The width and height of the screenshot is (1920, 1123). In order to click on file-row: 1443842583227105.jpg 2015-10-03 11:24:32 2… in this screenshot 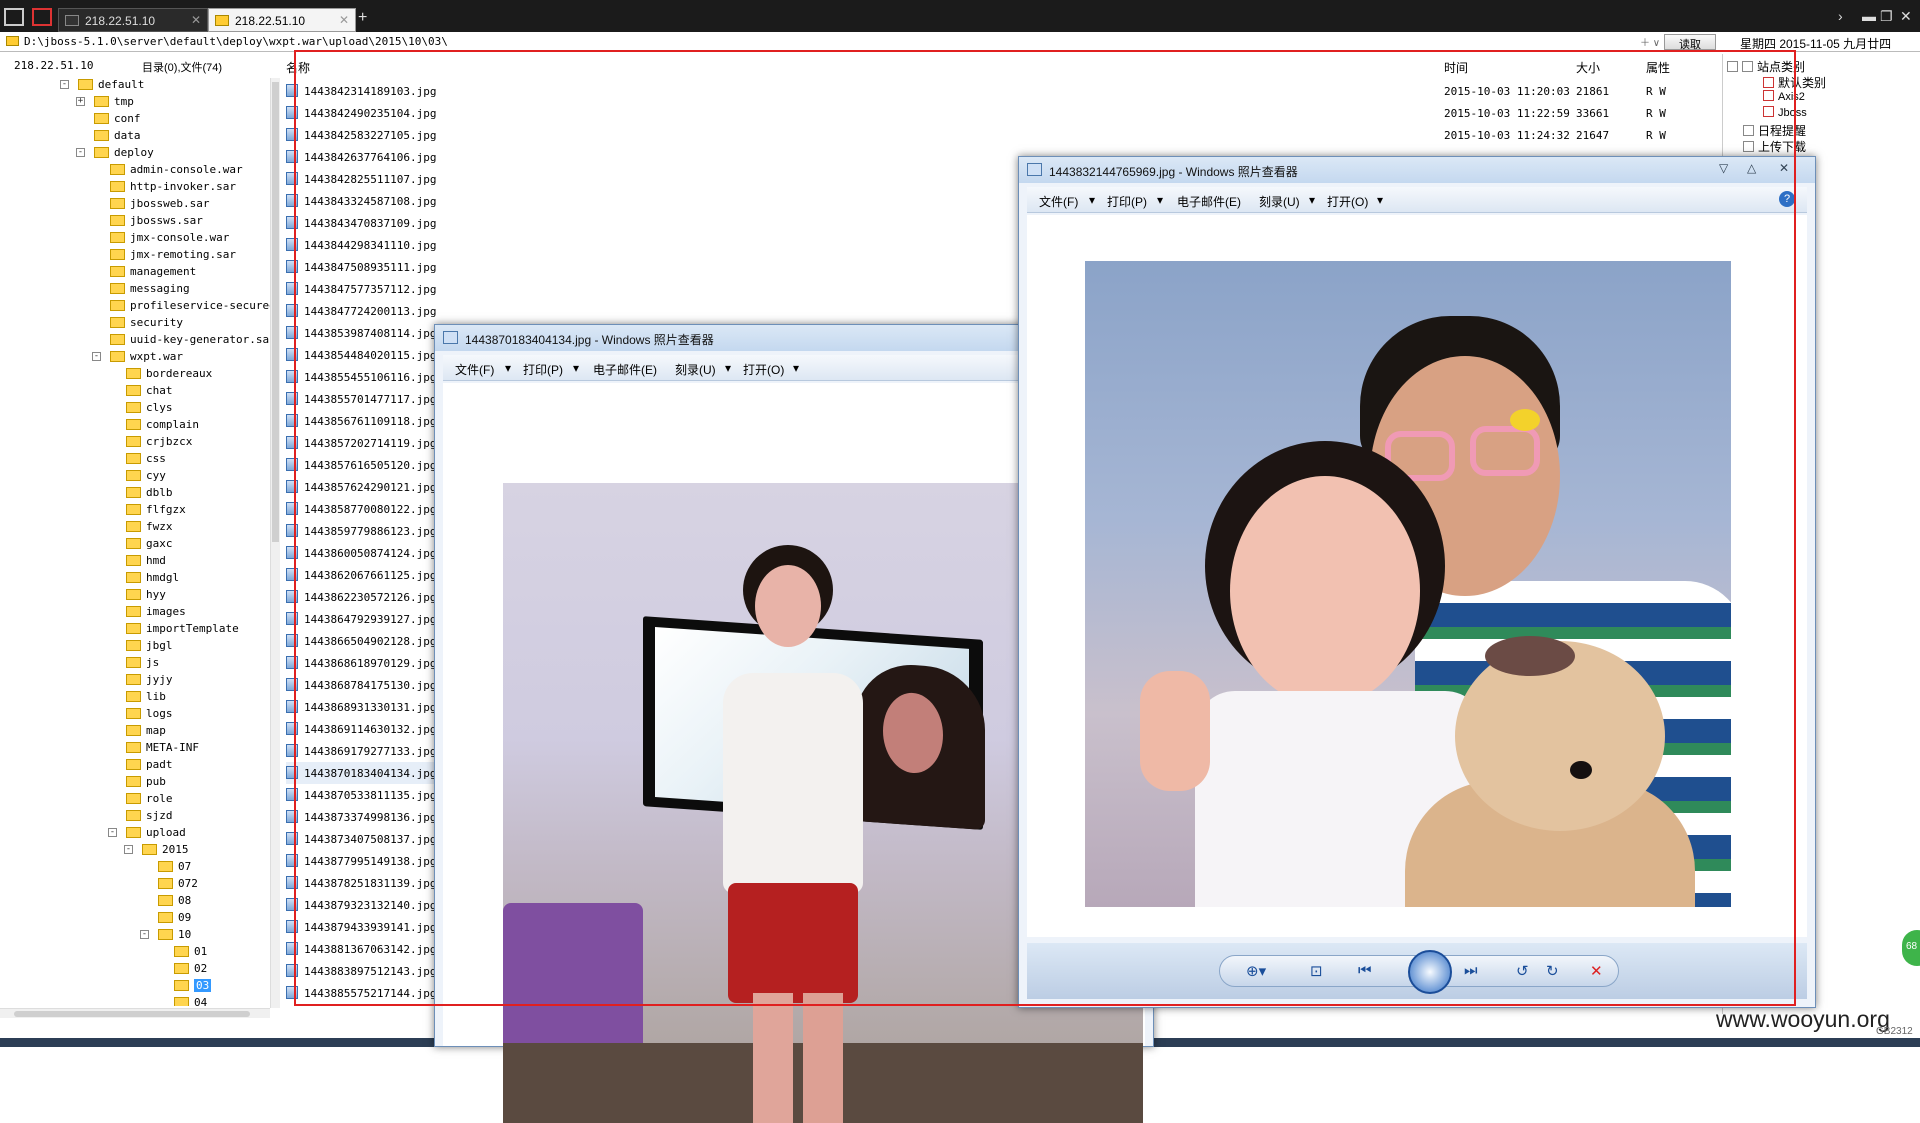, I will do `click(1003, 135)`.